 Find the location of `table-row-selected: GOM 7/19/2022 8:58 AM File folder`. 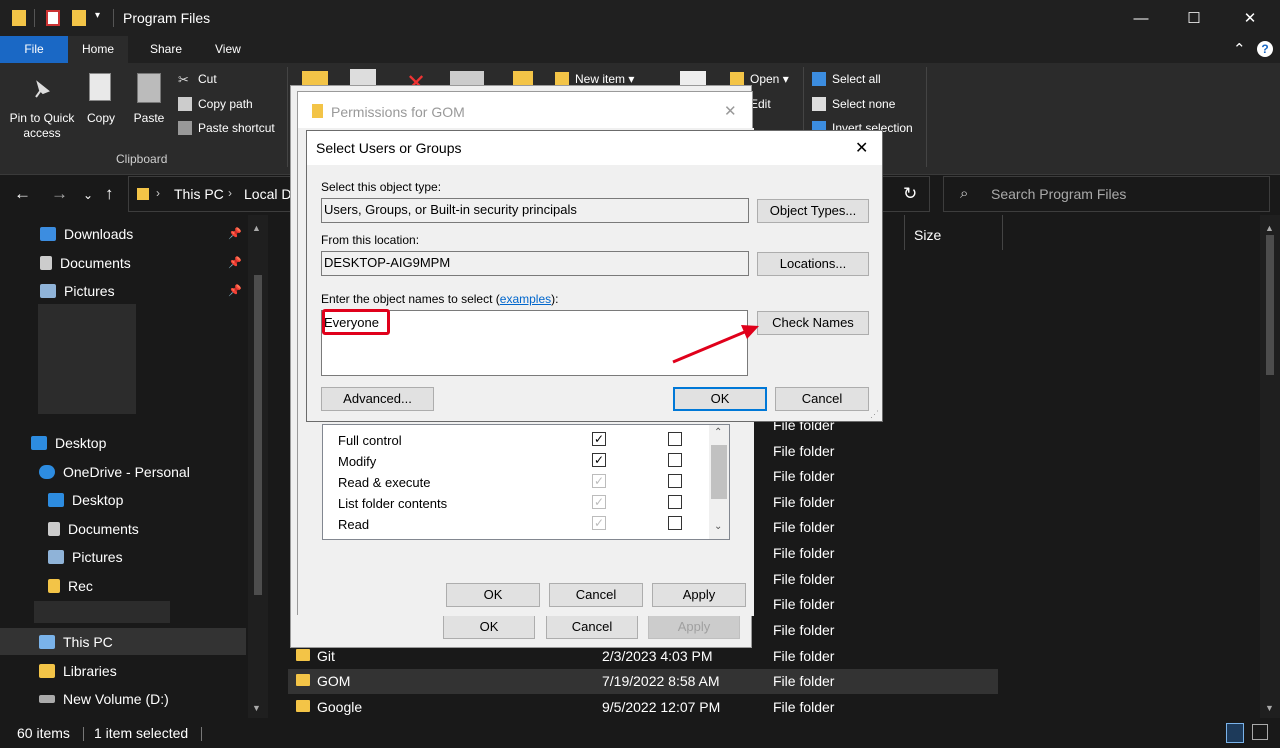

table-row-selected: GOM 7/19/2022 8:58 AM File folder is located at coordinates (643, 681).